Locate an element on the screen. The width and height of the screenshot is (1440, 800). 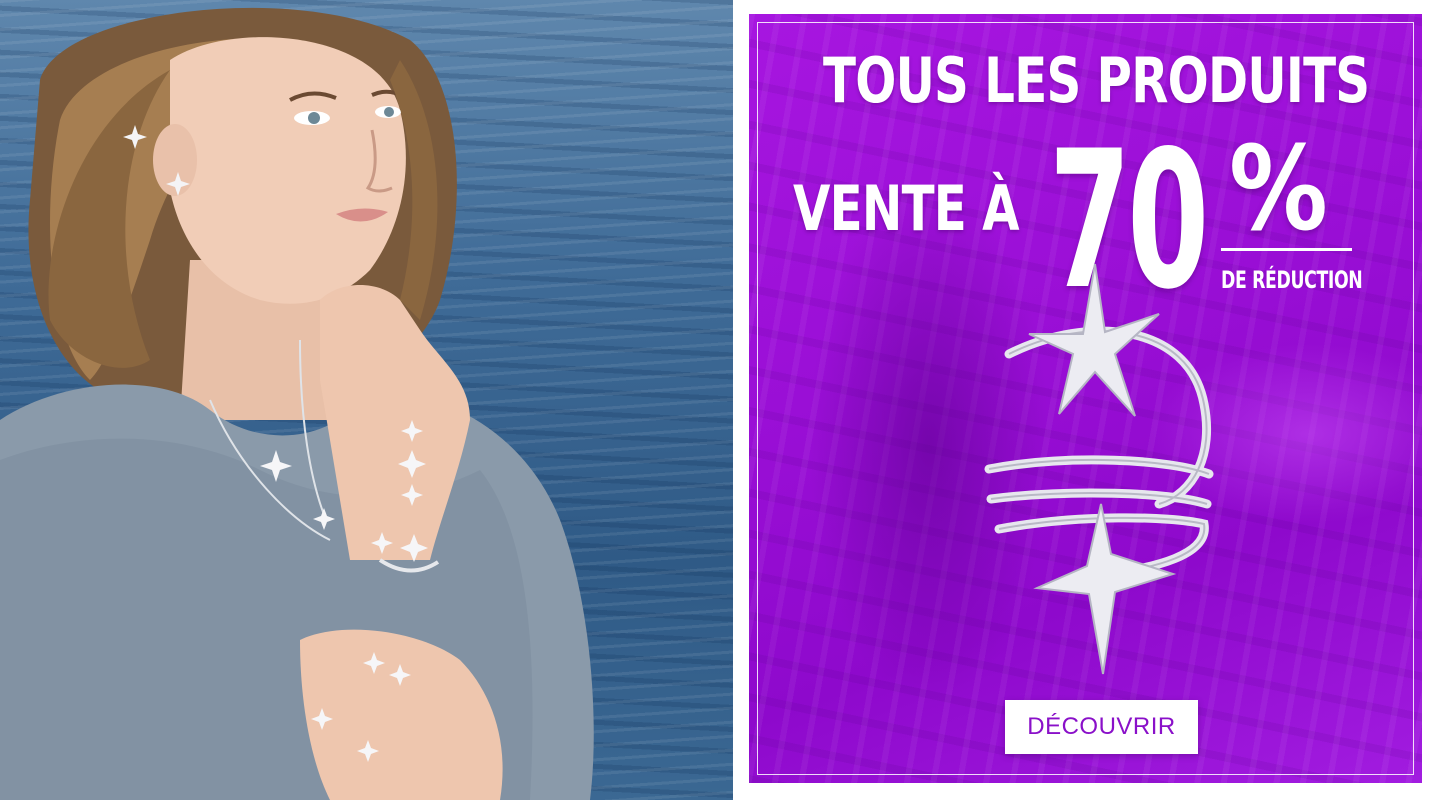
promo-headline: TOUS LES PRODUITS is located at coordinates (1096, 80).